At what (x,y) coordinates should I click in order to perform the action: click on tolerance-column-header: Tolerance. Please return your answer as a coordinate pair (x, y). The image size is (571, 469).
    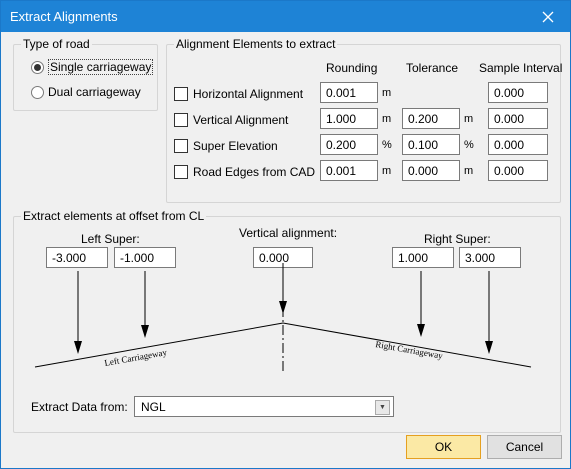
    Looking at the image, I should click on (432, 68).